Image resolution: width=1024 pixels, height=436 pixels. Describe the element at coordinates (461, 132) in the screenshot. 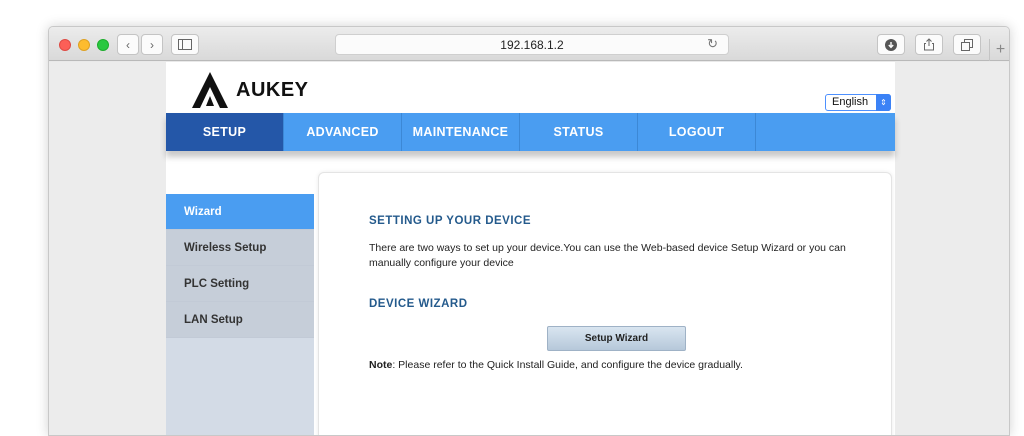

I see `nav-tab-maintenance: MAINTENANCE` at that location.